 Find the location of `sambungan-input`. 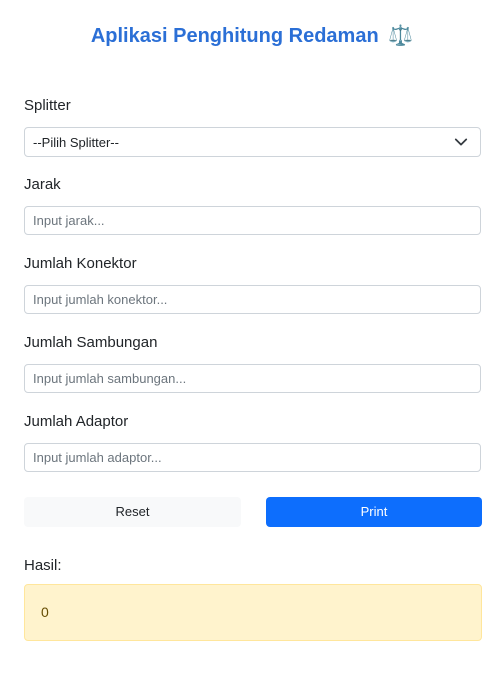

sambungan-input is located at coordinates (252, 378).